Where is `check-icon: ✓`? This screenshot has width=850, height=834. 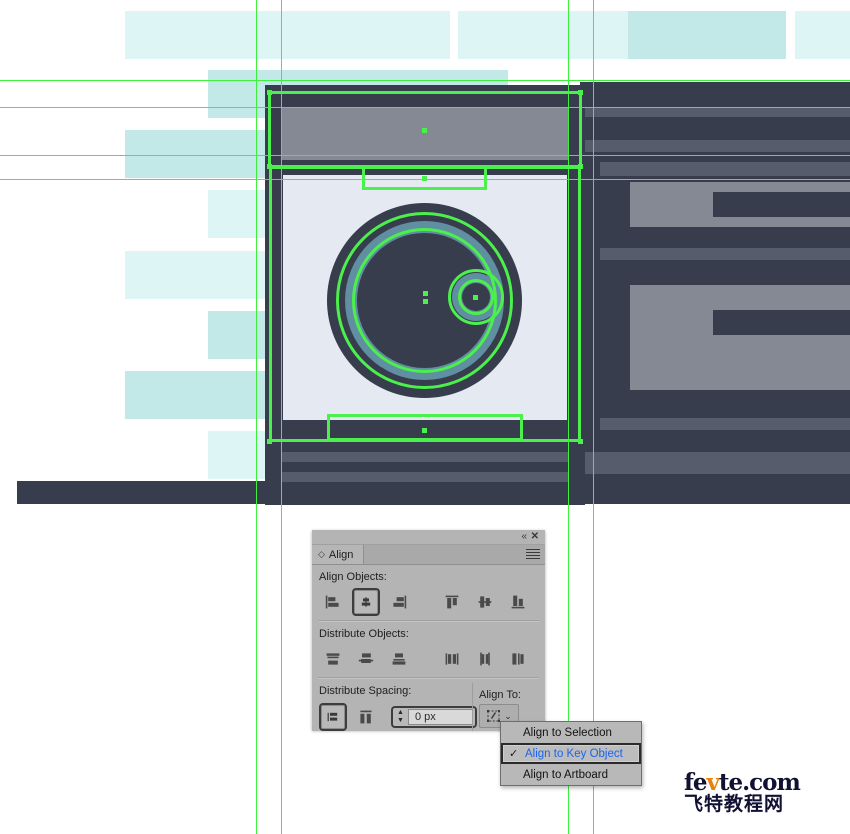 check-icon: ✓ is located at coordinates (514, 754).